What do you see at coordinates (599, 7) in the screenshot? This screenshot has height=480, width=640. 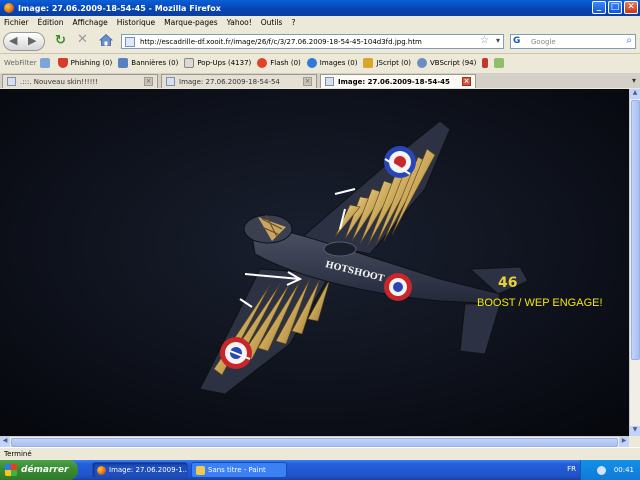 I see `minimize-button: _` at bounding box center [599, 7].